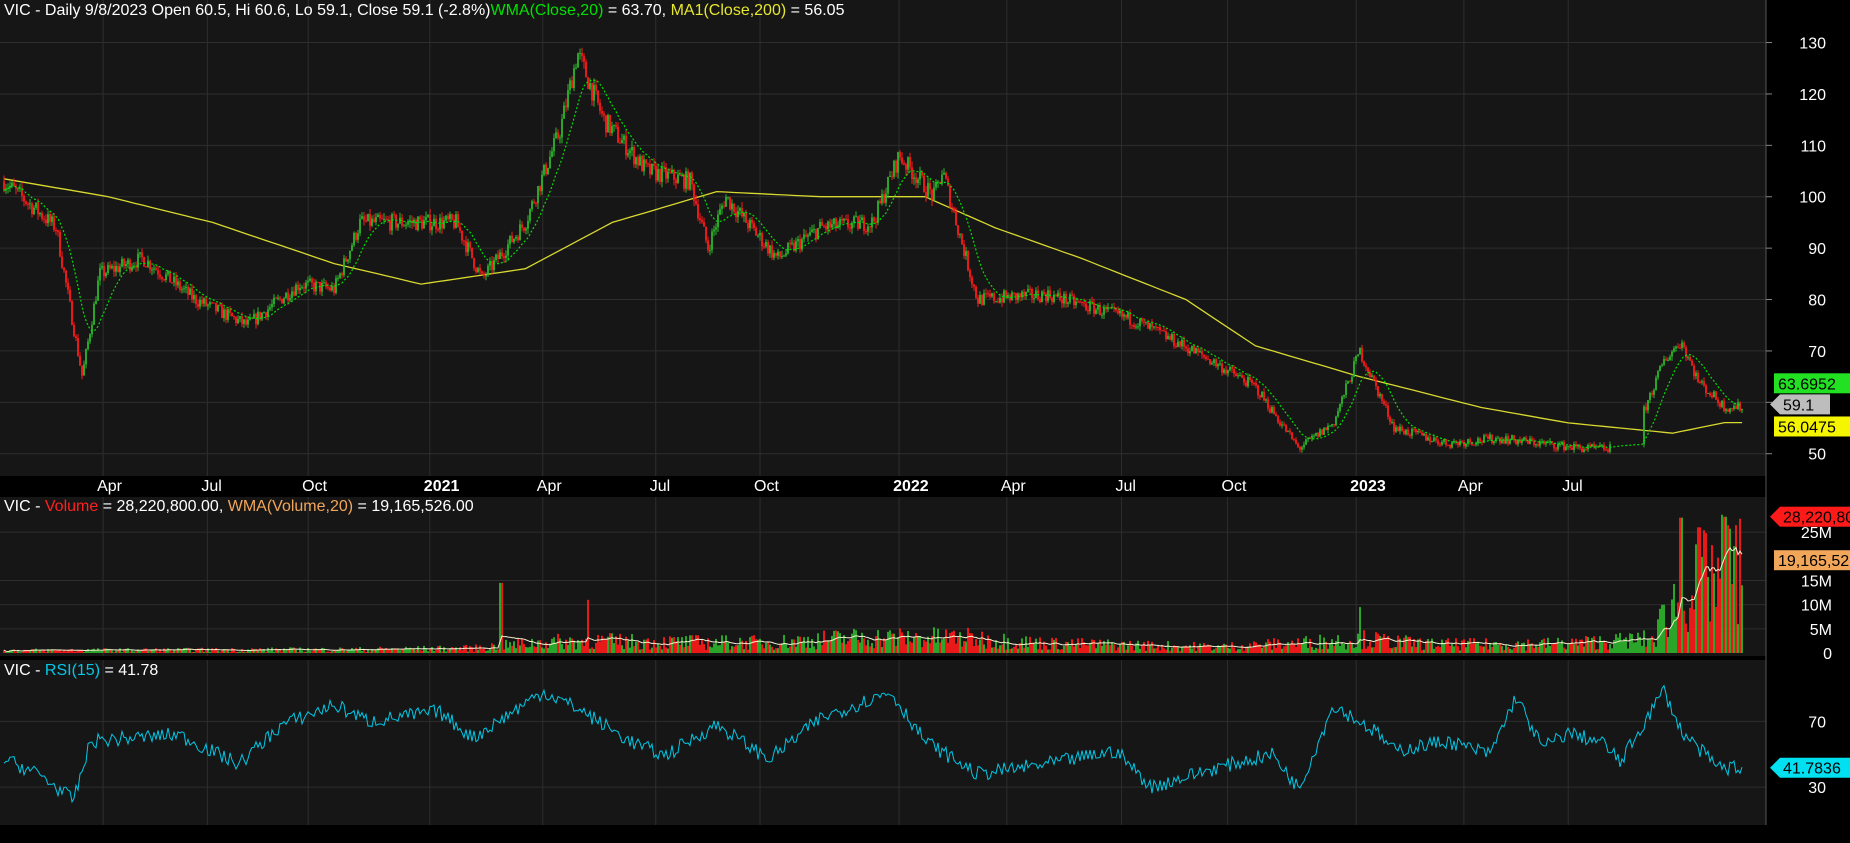 The height and width of the screenshot is (843, 1850). I want to click on price-tick-label: 120, so click(1812, 95).